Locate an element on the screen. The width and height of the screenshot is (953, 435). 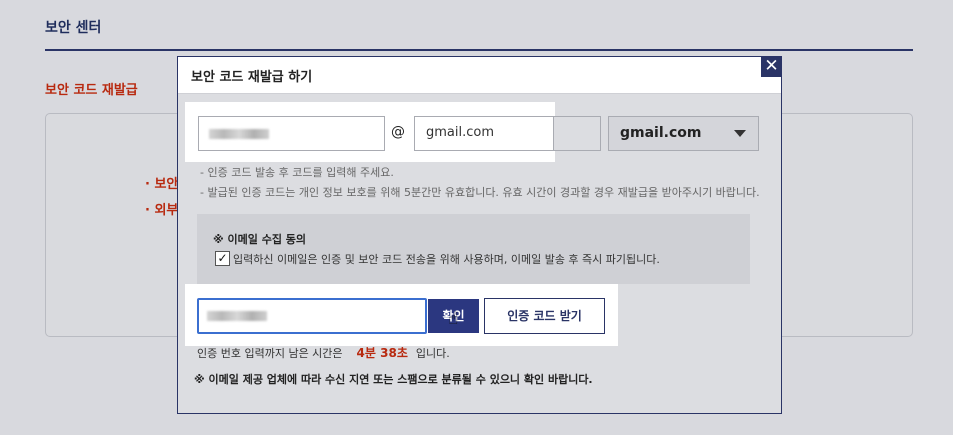
check-icon: ✓ is located at coordinates (222, 258).